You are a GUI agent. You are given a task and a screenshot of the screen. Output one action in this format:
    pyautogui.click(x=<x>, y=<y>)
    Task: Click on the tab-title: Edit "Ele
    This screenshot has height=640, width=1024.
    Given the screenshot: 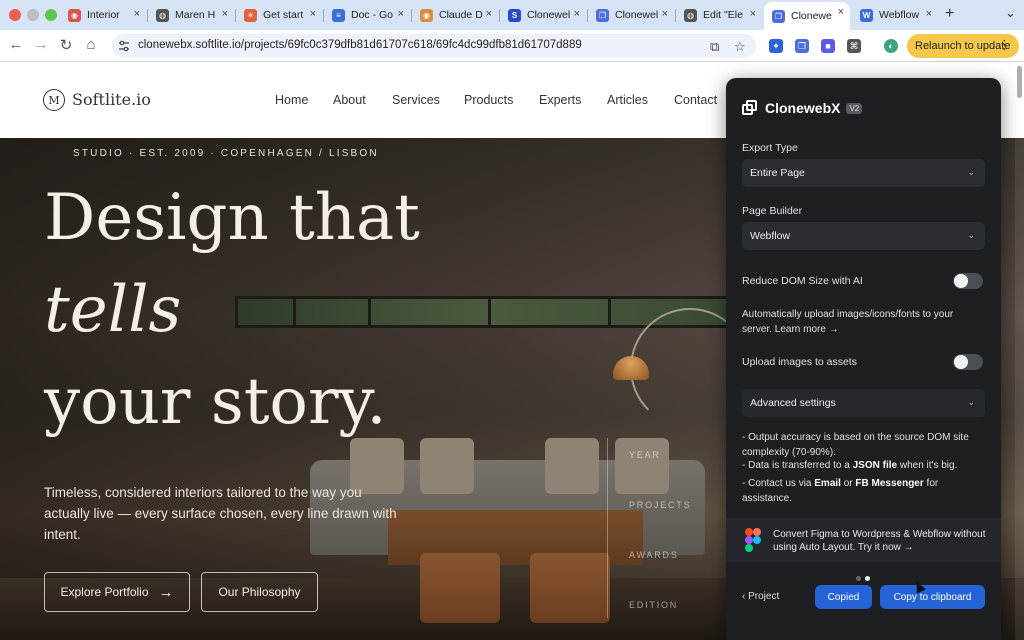 What is the action you would take?
    pyautogui.click(x=723, y=15)
    